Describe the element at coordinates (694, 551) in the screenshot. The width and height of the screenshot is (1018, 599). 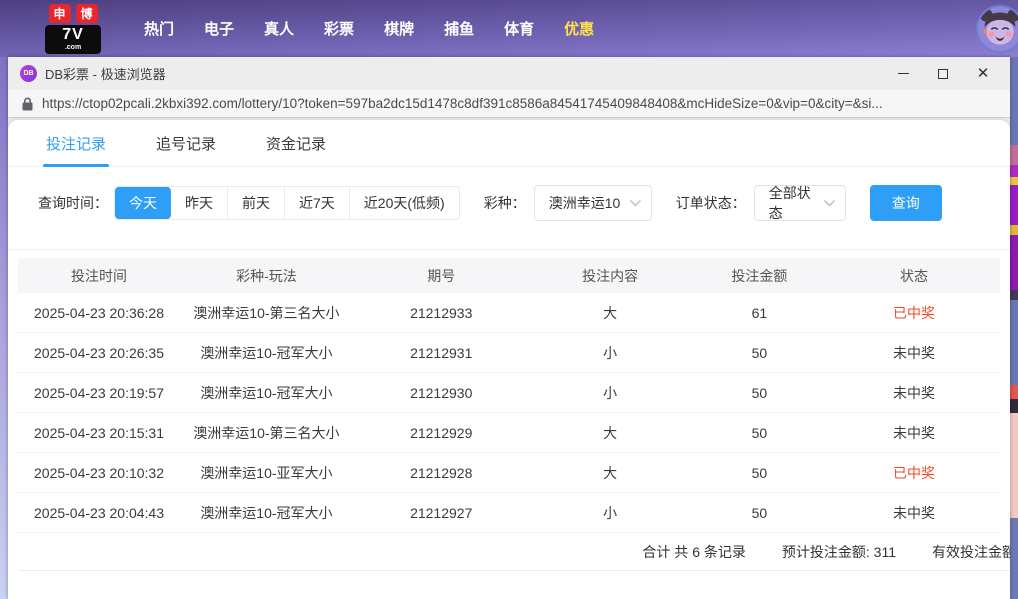
I see `summary-total-records: 合计 共 6 条记录` at that location.